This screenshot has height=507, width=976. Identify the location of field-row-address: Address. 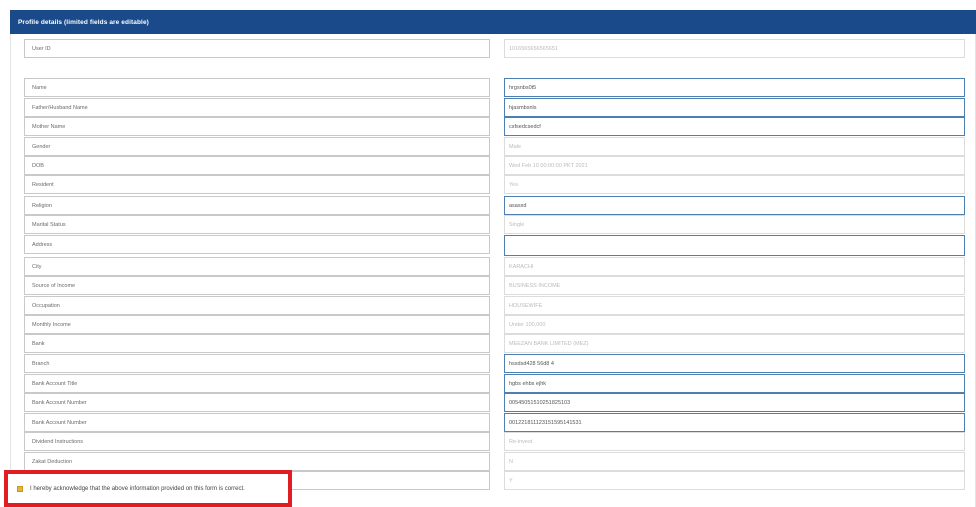
(493, 245).